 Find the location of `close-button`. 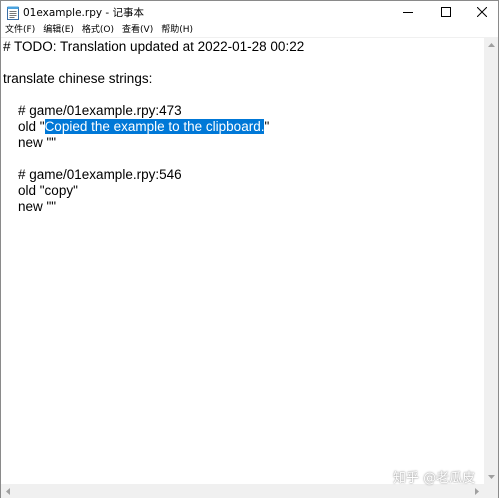

close-button is located at coordinates (482, 12).